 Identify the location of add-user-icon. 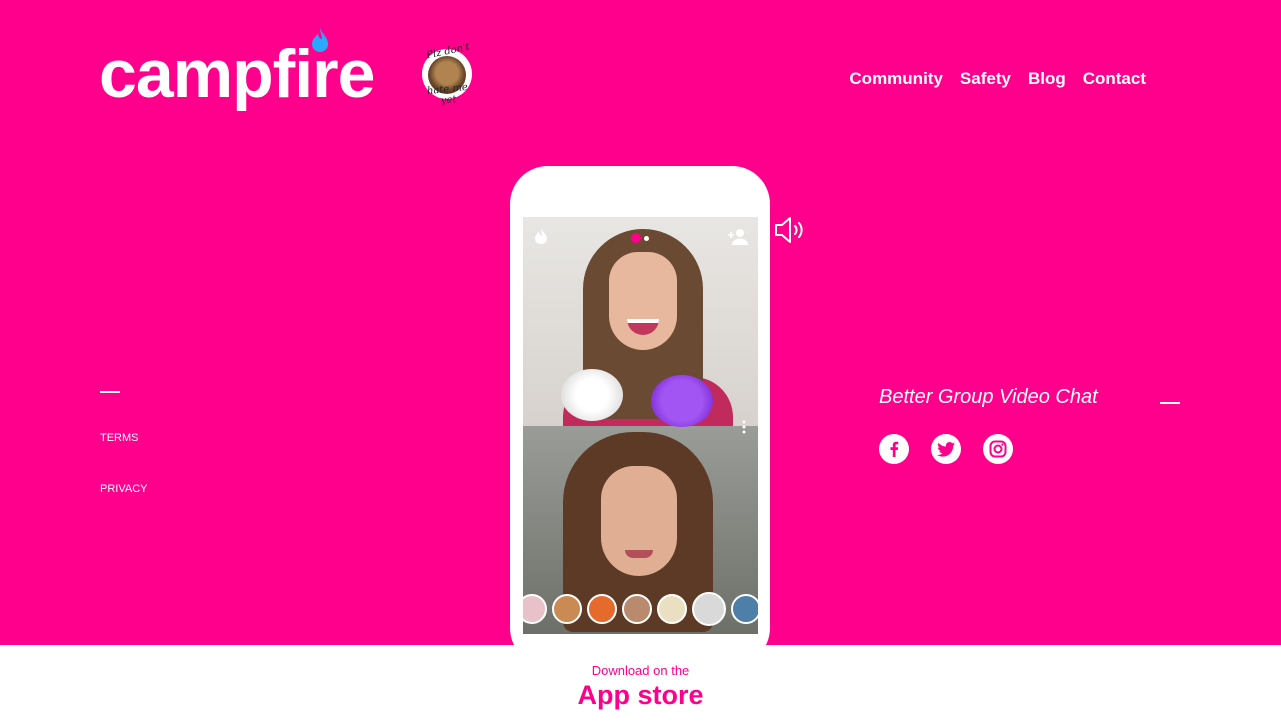
(738, 236).